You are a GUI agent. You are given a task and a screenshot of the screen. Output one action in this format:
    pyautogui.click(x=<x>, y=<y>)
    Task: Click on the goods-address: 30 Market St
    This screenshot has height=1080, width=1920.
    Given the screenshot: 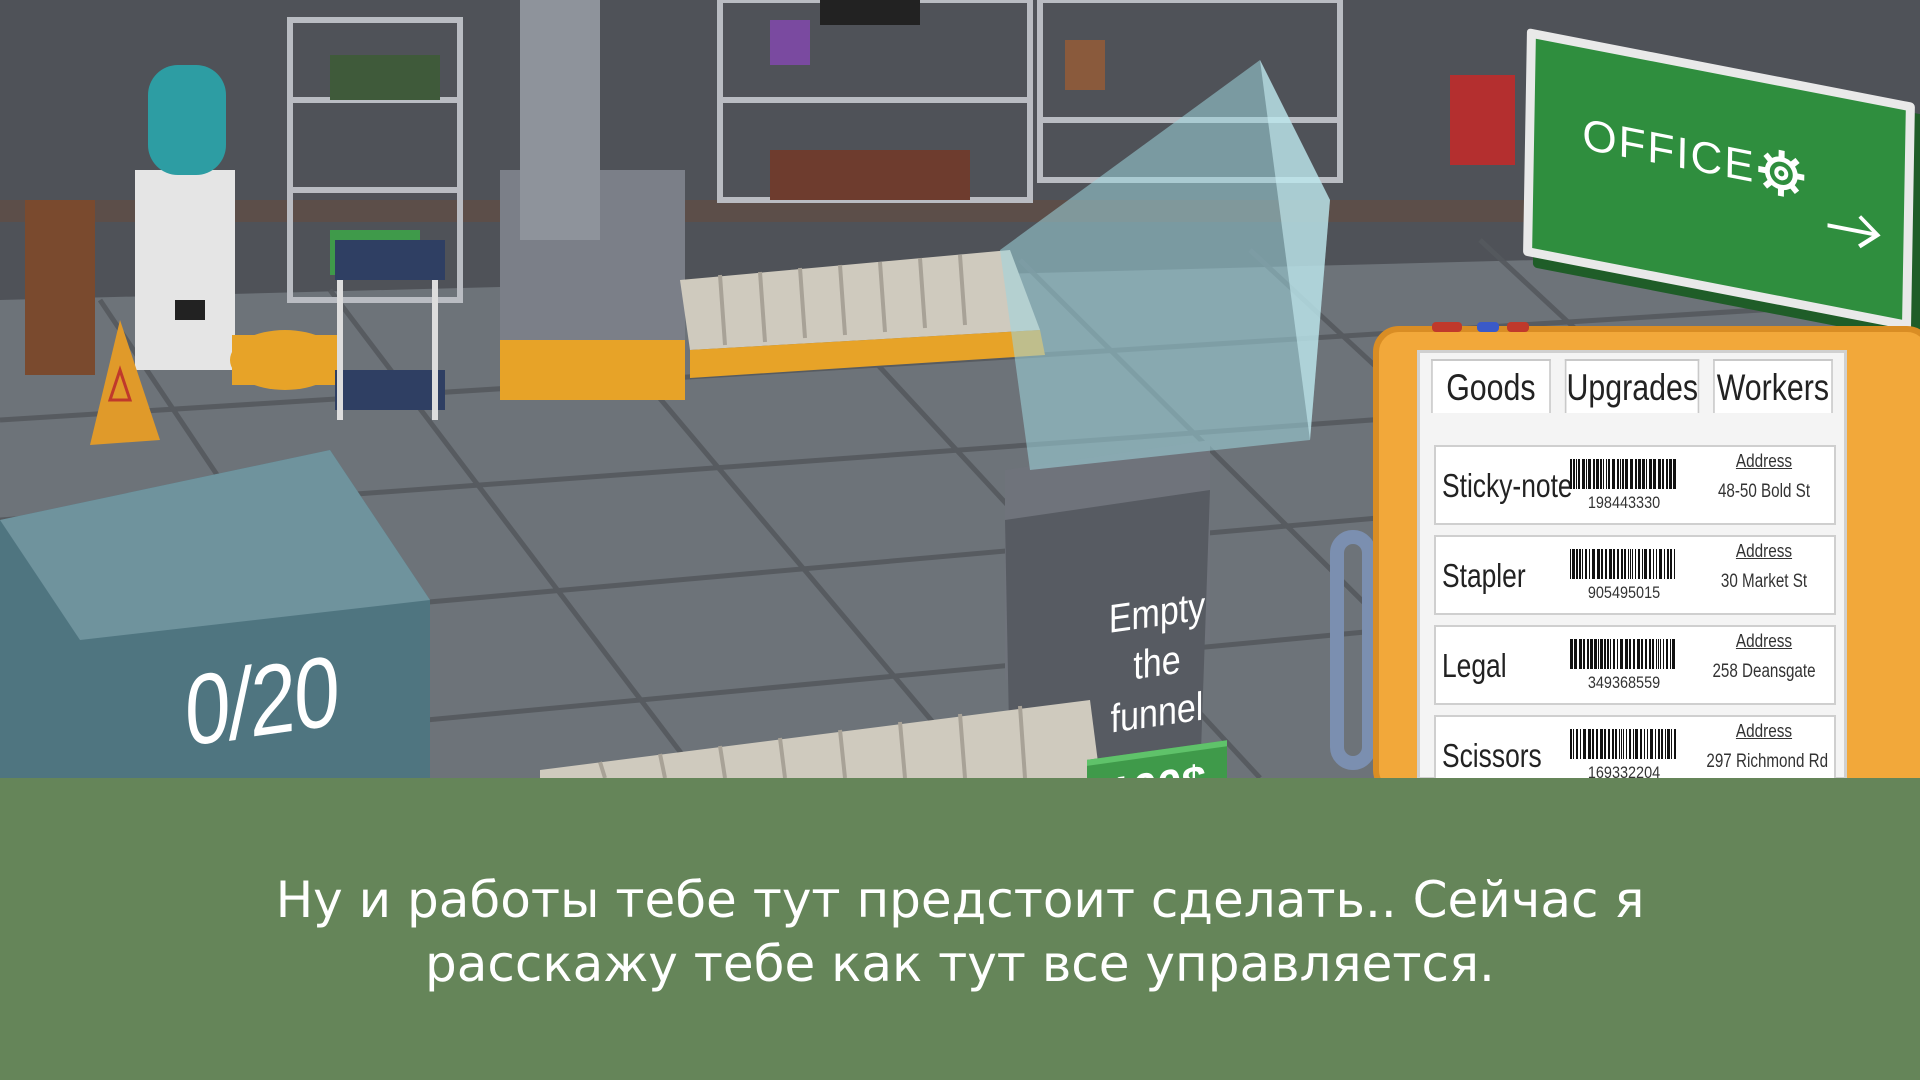 What is the action you would take?
    pyautogui.click(x=1764, y=581)
    